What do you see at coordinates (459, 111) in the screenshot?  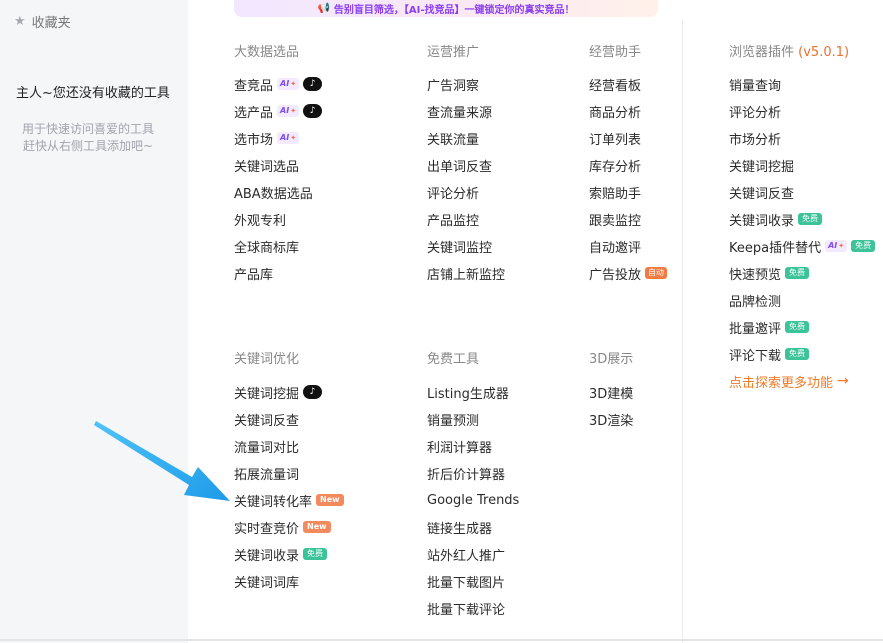 I see `tool-link-traffic-source: 查流量来源` at bounding box center [459, 111].